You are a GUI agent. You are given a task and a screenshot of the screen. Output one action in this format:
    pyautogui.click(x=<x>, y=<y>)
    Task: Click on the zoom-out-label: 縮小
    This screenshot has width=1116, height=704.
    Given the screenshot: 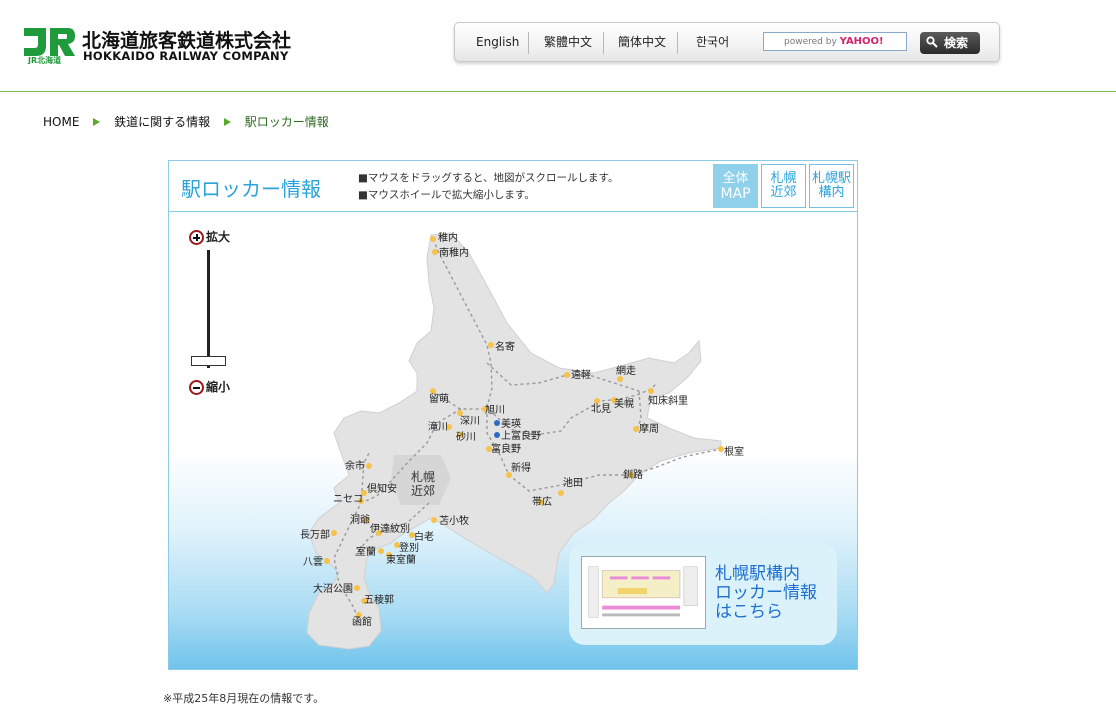 What is the action you would take?
    pyautogui.click(x=218, y=387)
    